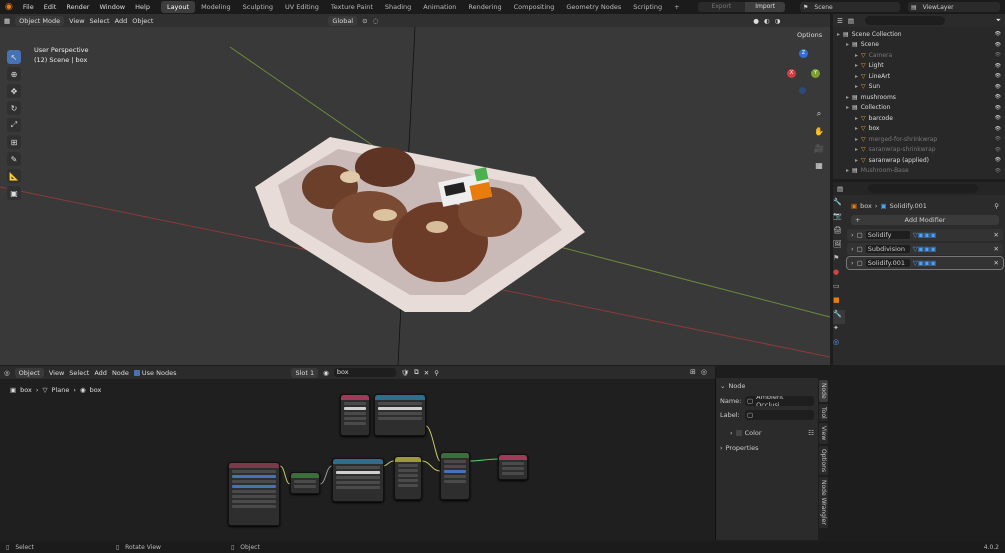 The height and width of the screenshot is (553, 1005). What do you see at coordinates (815, 73) in the screenshot?
I see `gizmo-y: Y` at bounding box center [815, 73].